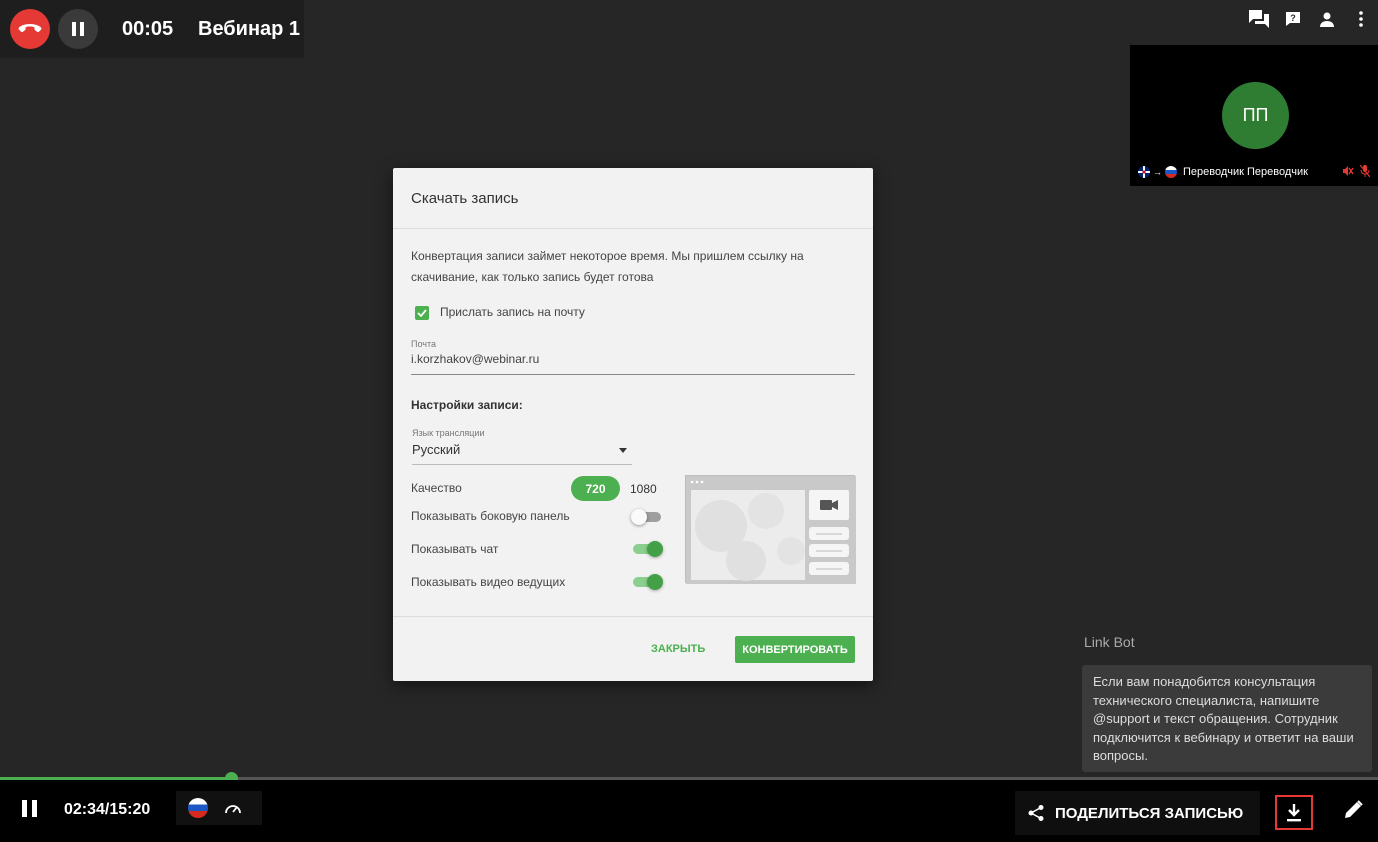  What do you see at coordinates (633, 374) in the screenshot?
I see `email-field-underline` at bounding box center [633, 374].